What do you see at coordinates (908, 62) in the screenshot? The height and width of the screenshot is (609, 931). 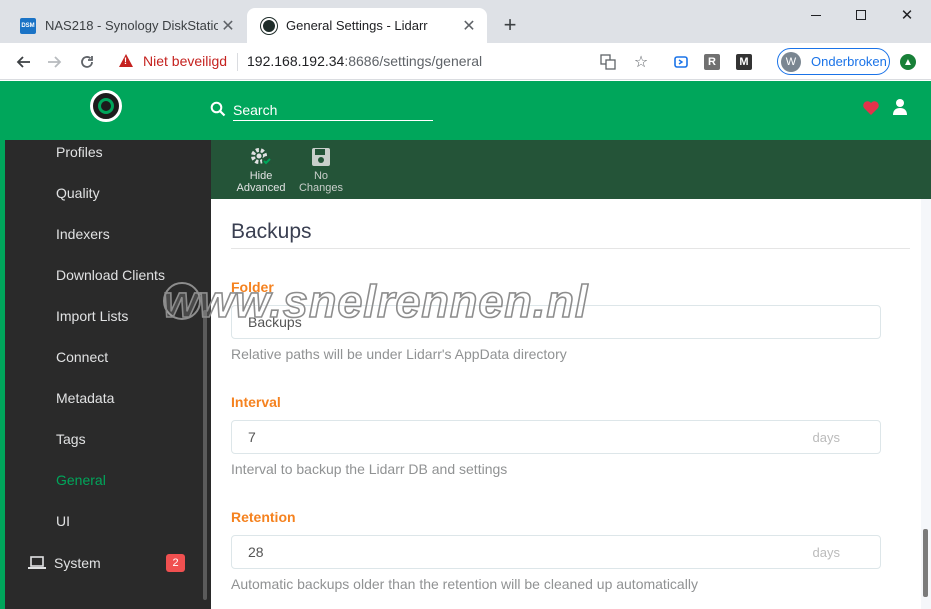 I see `update-arrow-icon: ▲` at bounding box center [908, 62].